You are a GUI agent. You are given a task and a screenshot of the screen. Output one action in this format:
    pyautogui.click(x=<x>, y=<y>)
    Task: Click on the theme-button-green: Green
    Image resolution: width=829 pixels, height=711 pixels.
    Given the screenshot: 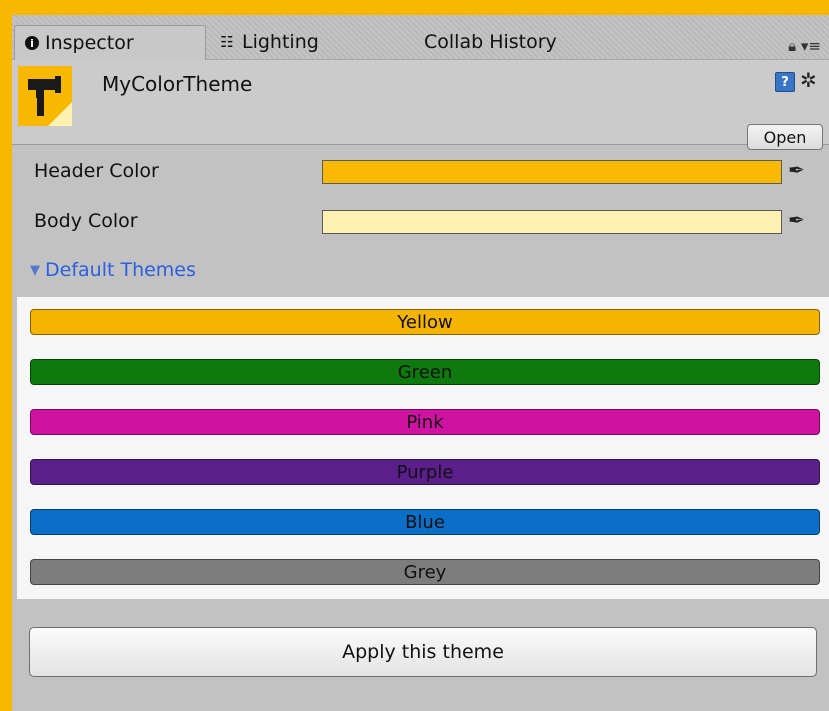 What is the action you would take?
    pyautogui.click(x=425, y=372)
    